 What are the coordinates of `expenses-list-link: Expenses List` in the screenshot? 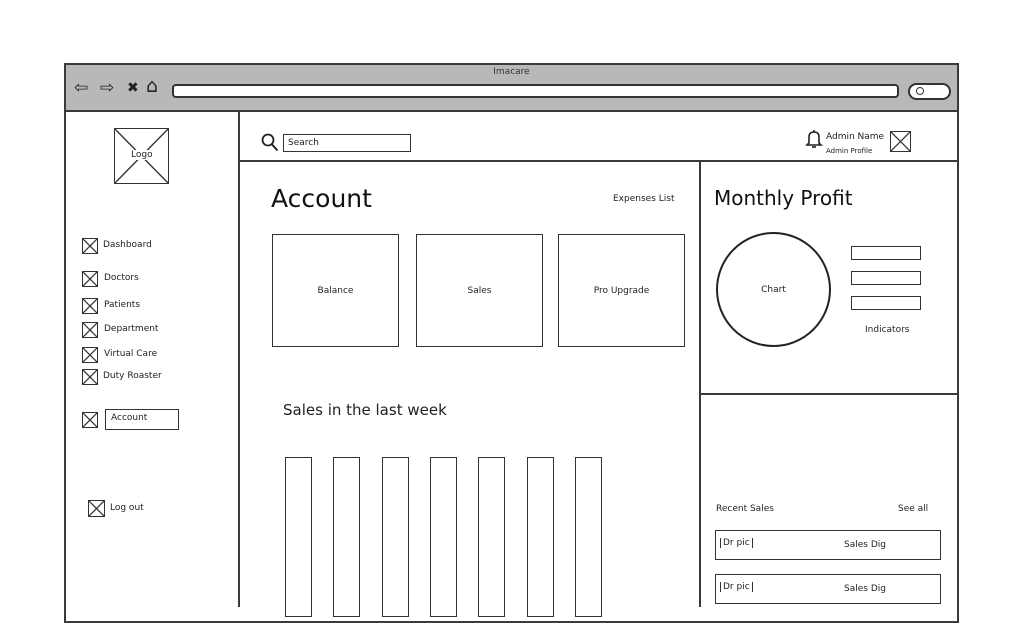 It's located at (643, 199).